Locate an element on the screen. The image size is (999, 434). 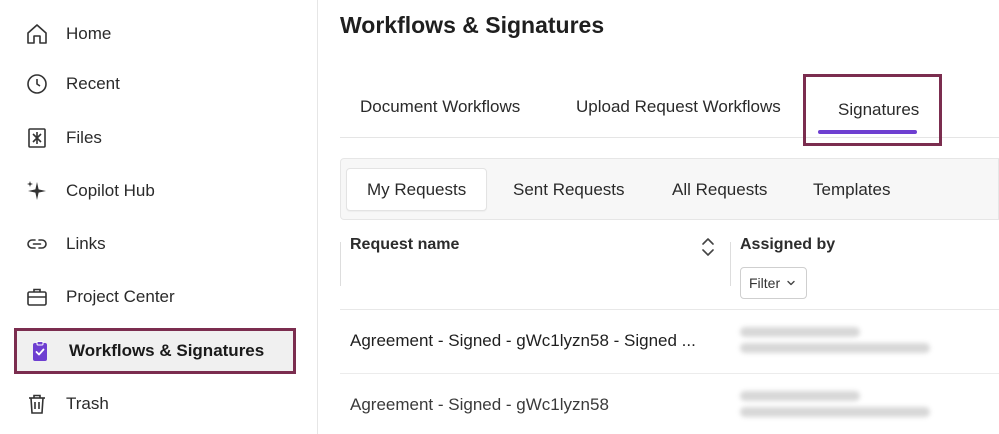
sidebar-item-label: Files is located at coordinates (84, 137).